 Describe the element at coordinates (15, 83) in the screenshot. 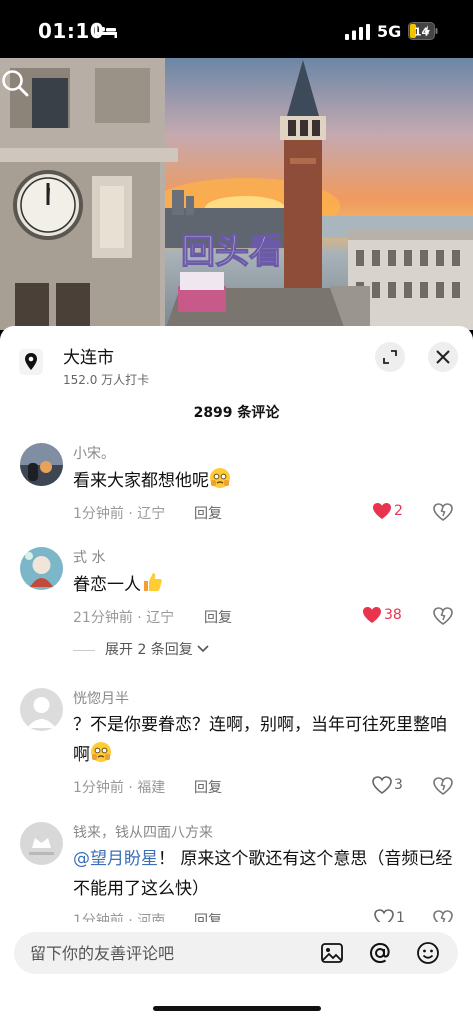

I see `search-icon` at that location.